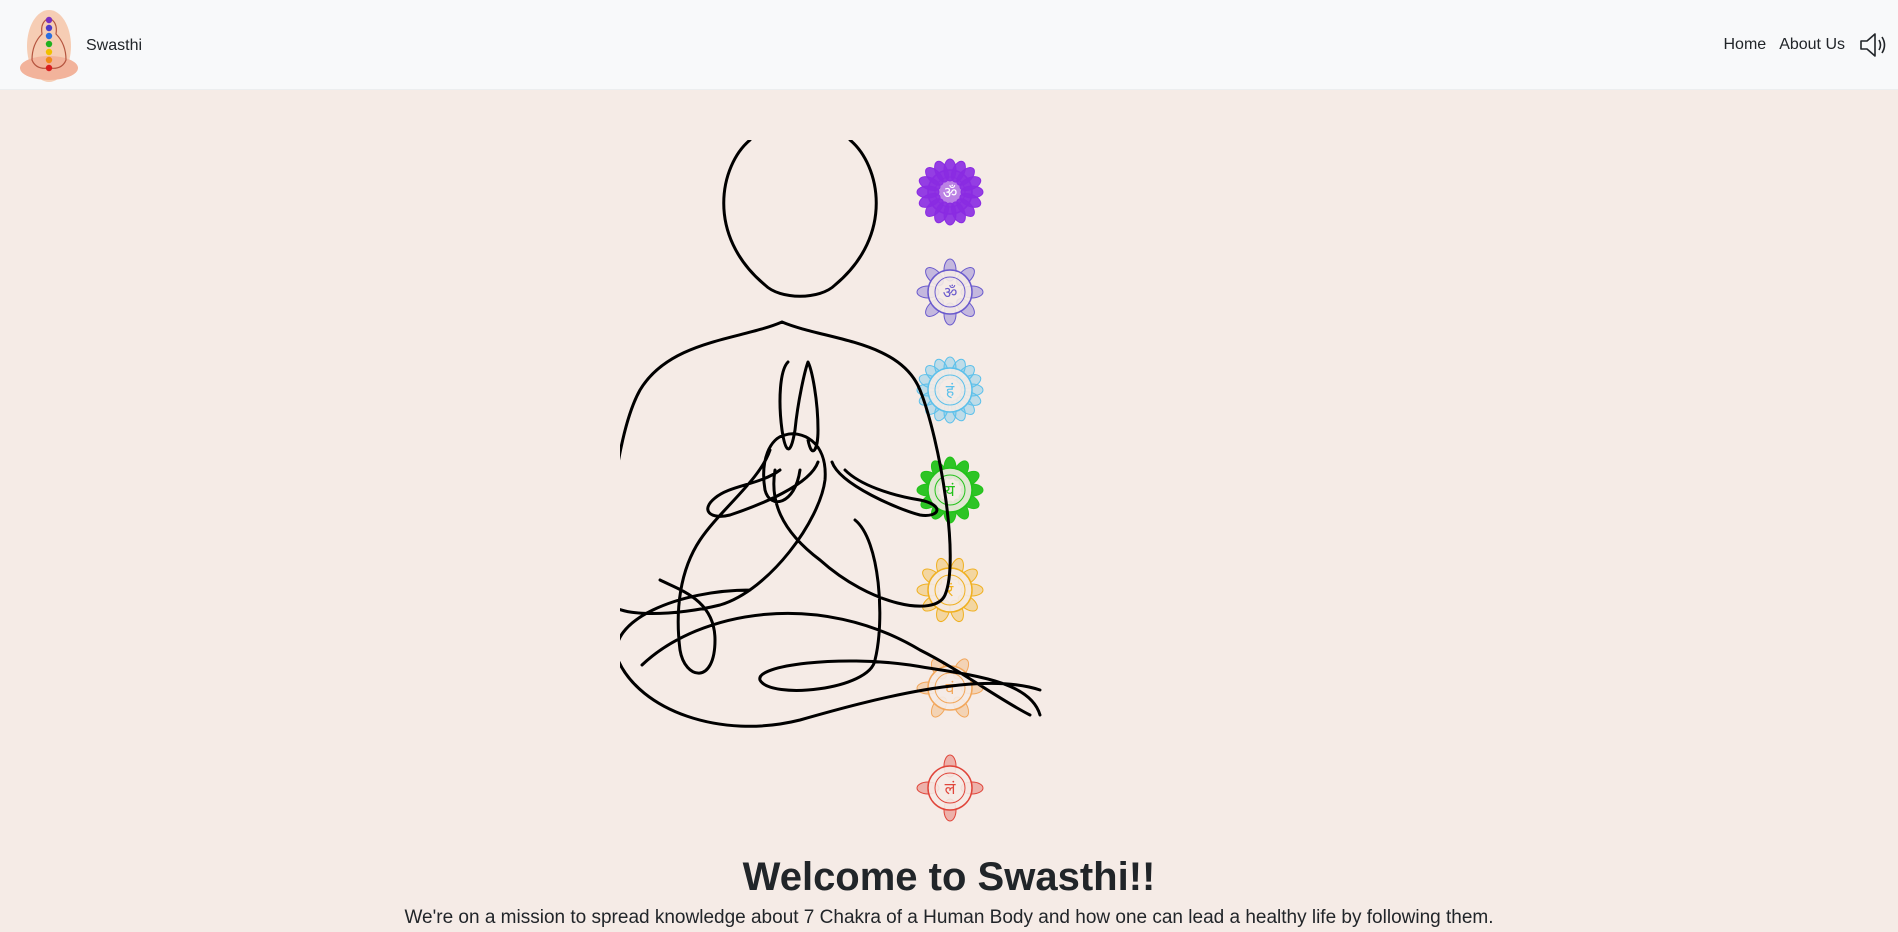 This screenshot has height=932, width=1898. I want to click on third-eye-chakra-icon: ॐ, so click(950, 292).